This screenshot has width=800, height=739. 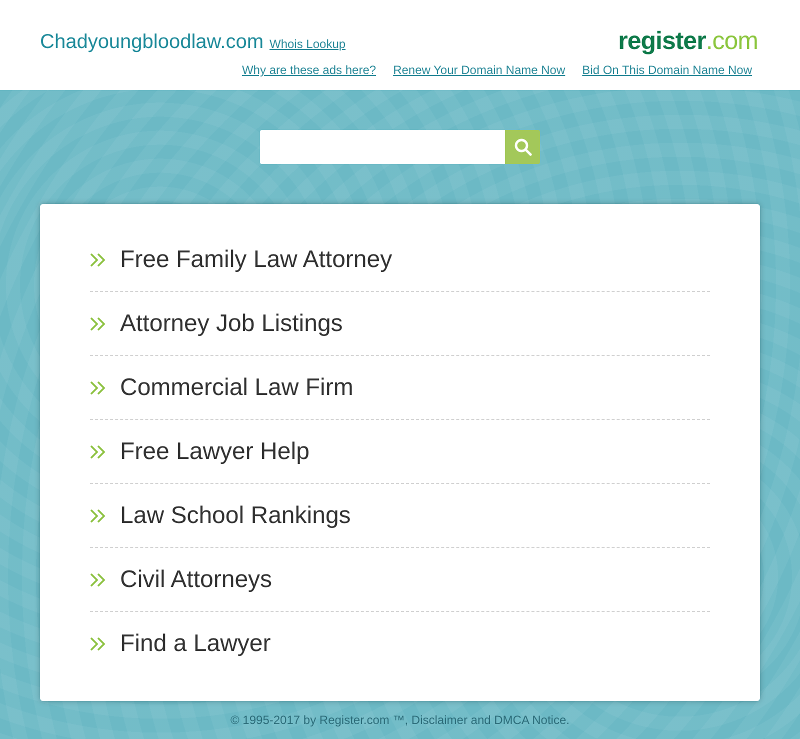 I want to click on result-link: Commercial Law Firm, so click(x=400, y=388).